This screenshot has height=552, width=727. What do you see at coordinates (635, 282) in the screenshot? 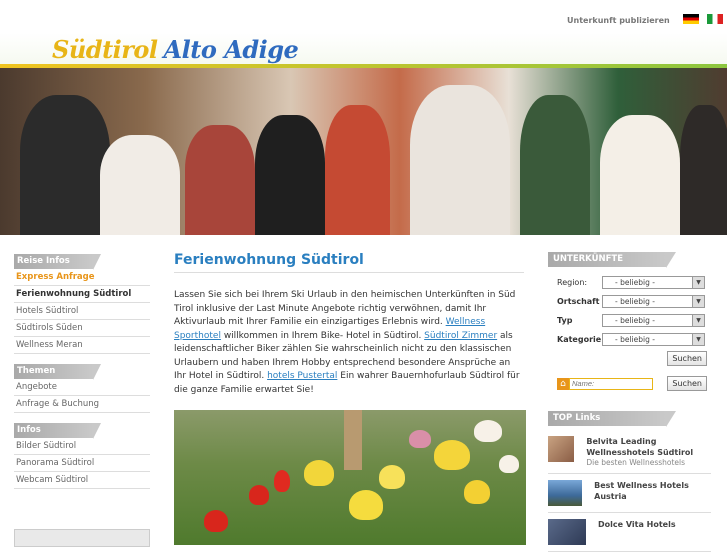
I see `region-value: - beliebig -` at bounding box center [635, 282].